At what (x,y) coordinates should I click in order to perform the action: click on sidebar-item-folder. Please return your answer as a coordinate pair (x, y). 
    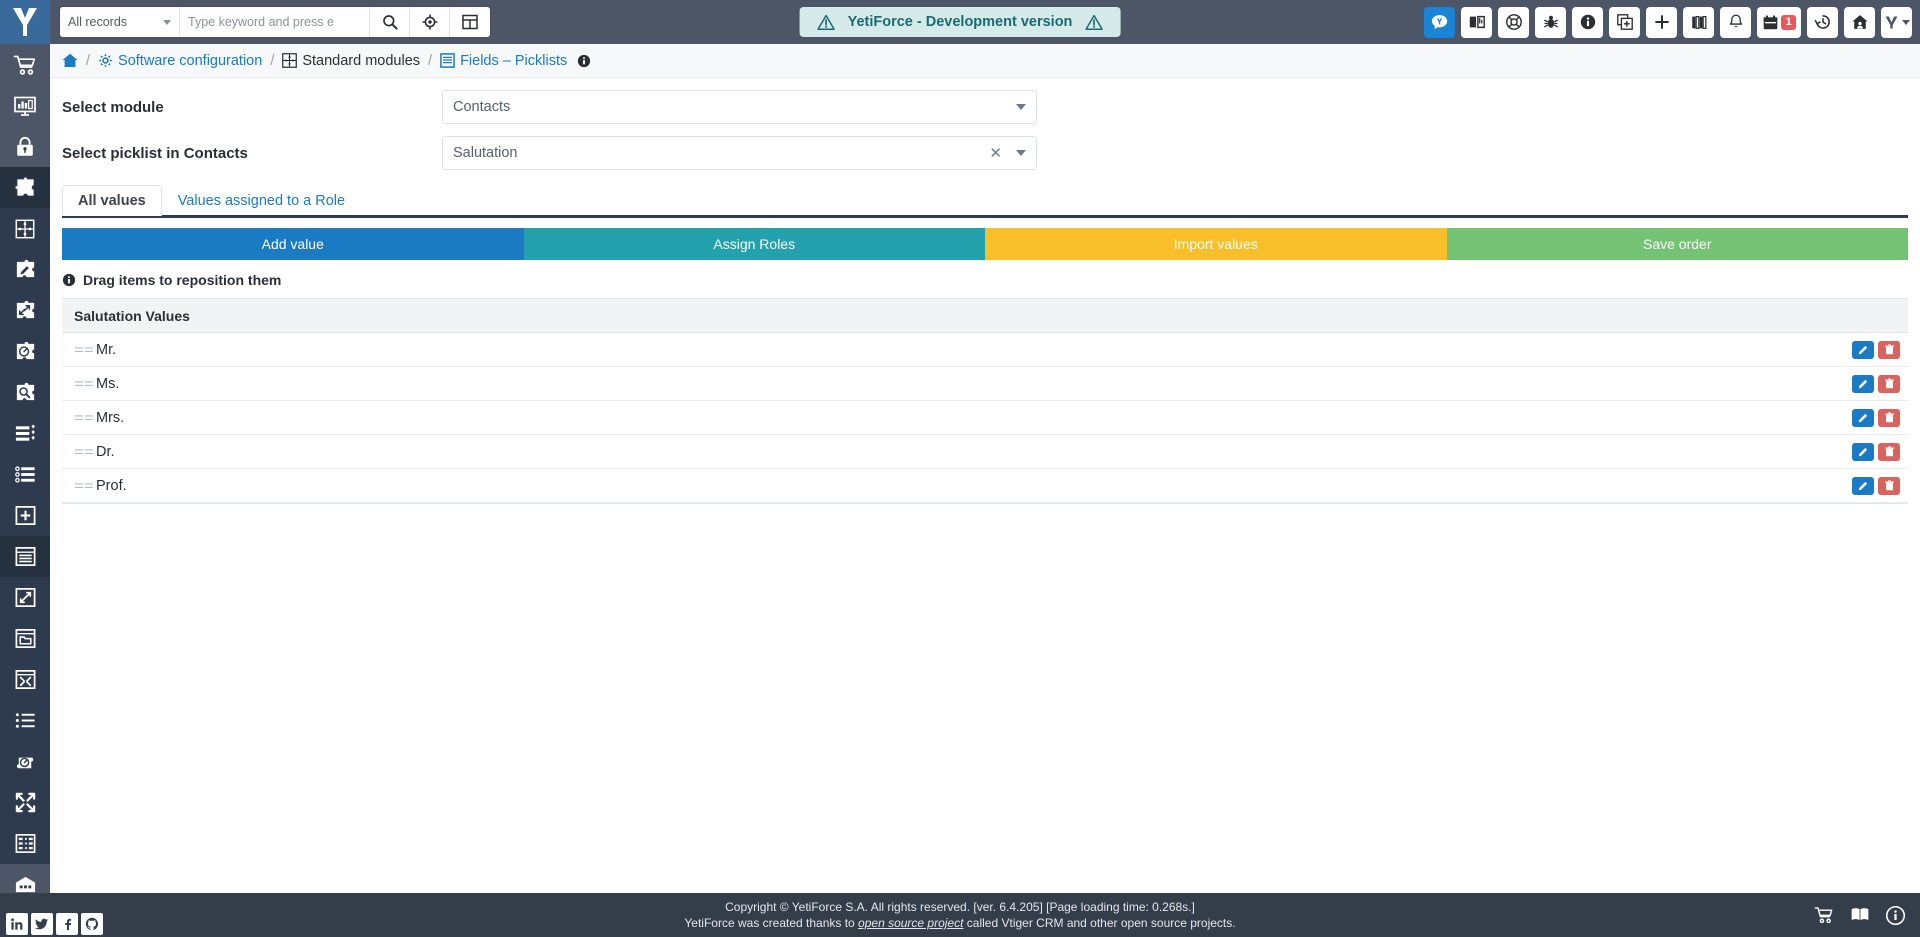
    Looking at the image, I should click on (25, 638).